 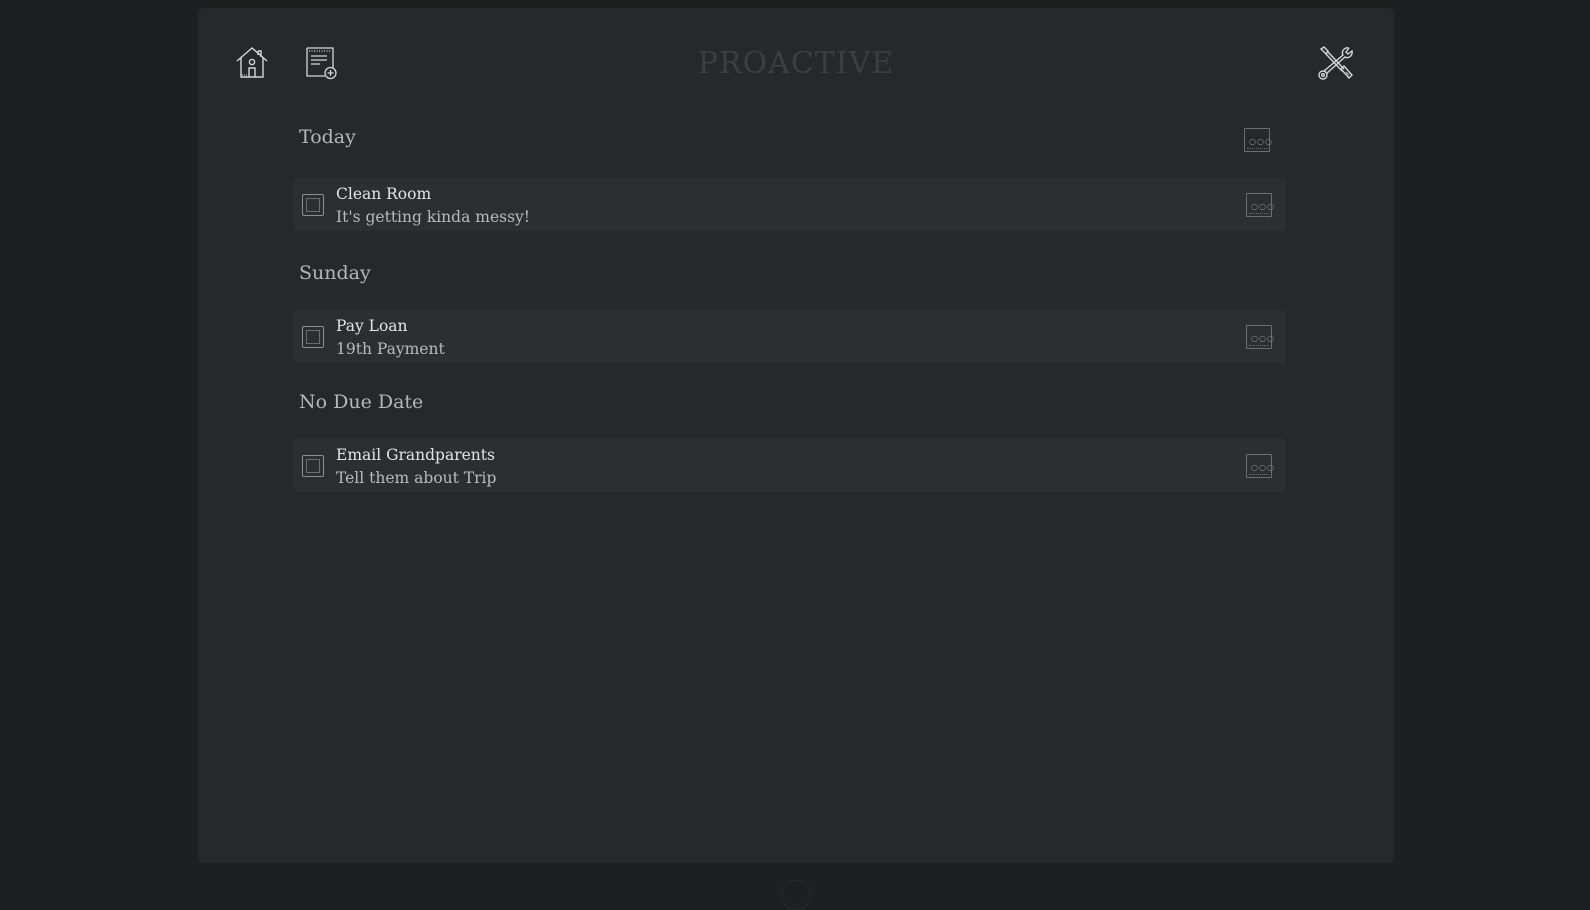 I want to click on section-more-button: ○○○, so click(x=1258, y=140).